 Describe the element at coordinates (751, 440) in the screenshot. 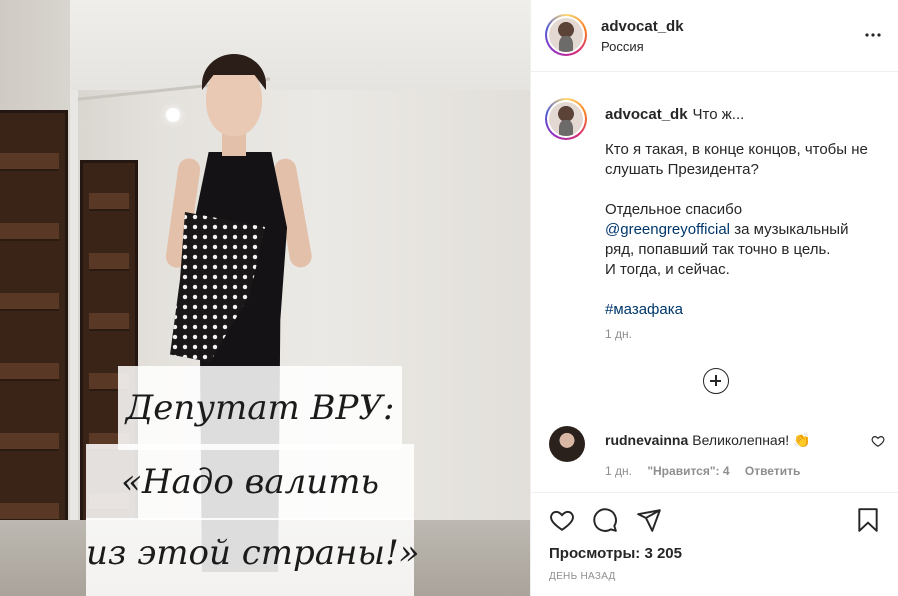

I see `comment-text: Великолепная! 👏` at that location.